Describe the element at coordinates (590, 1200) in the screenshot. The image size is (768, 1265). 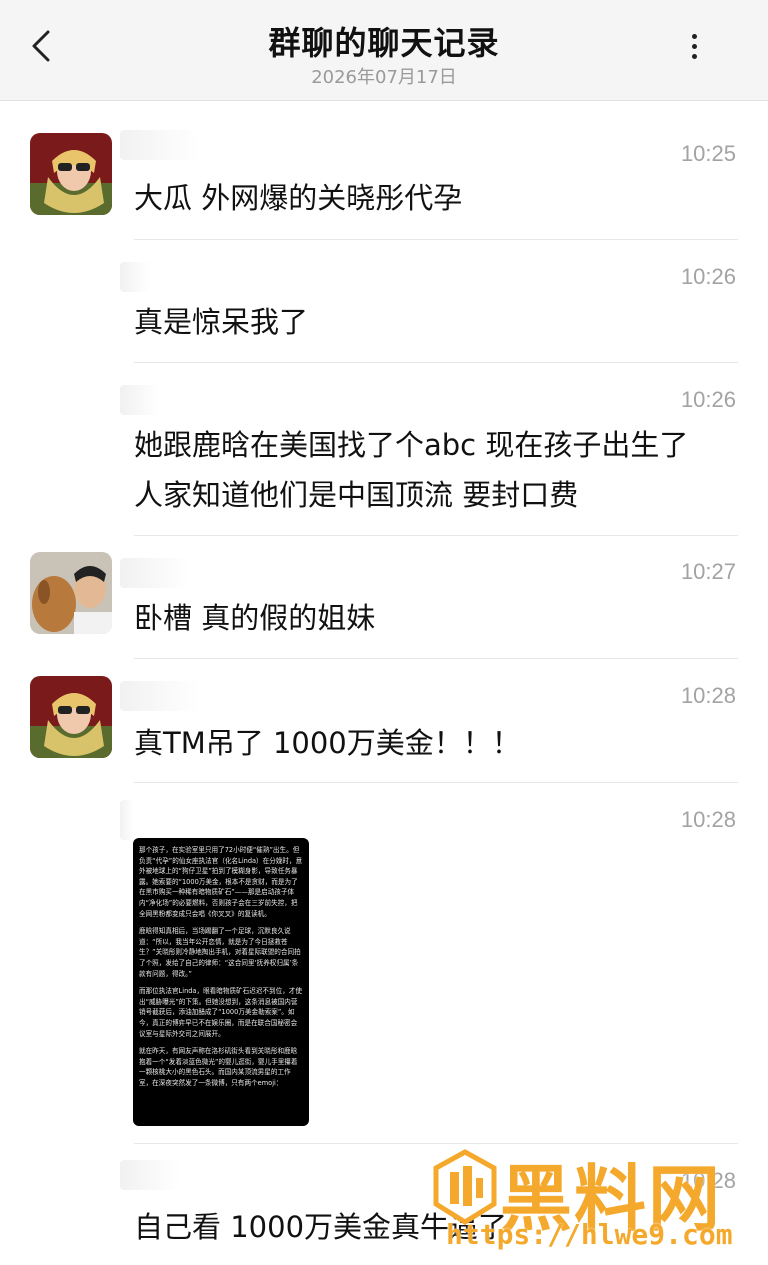
I see `watermark: 黑料网 https://hlwe9.com` at that location.